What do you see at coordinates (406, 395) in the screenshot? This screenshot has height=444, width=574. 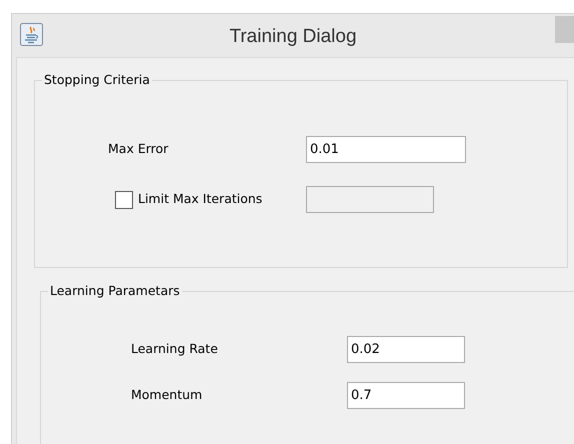 I see `input-field: 0.7` at bounding box center [406, 395].